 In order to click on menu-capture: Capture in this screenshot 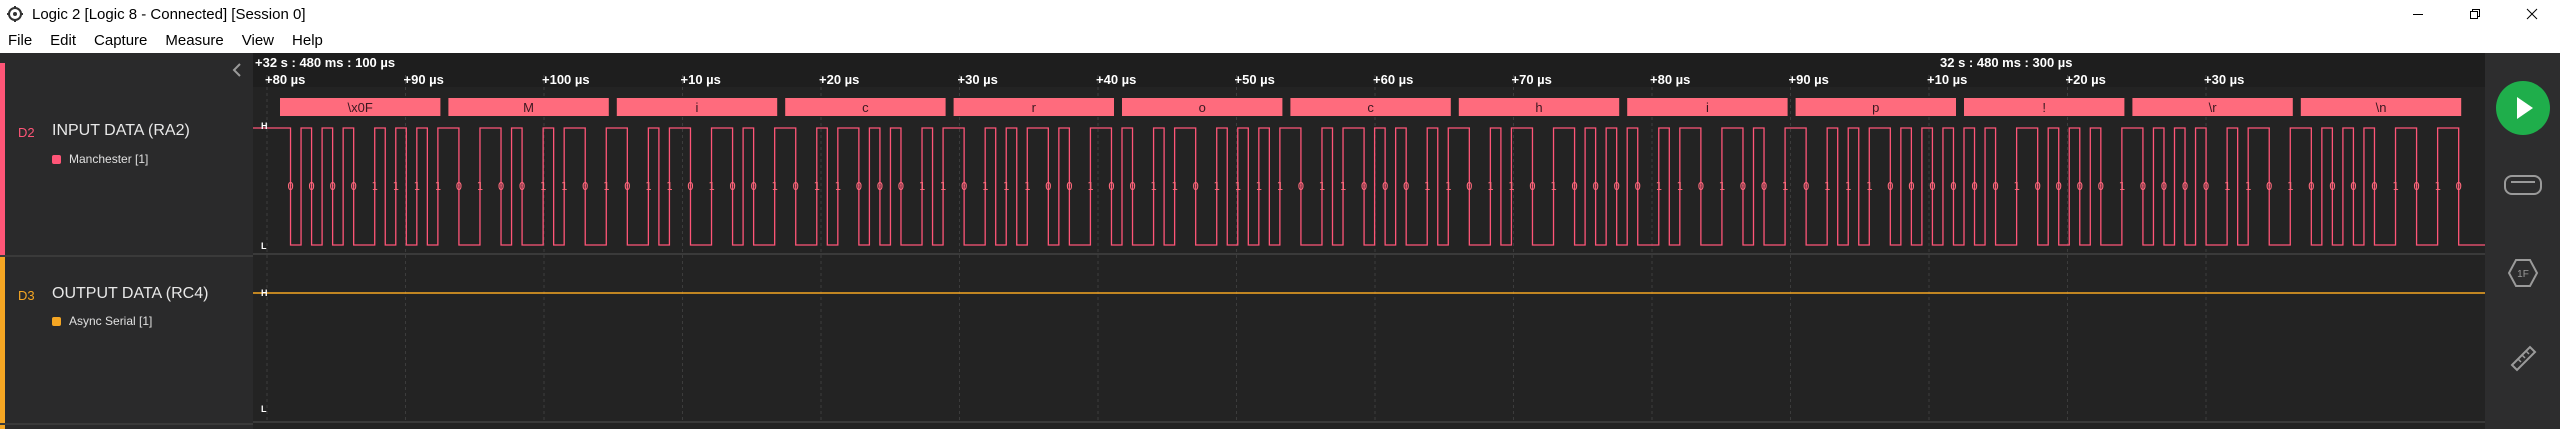, I will do `click(120, 40)`.